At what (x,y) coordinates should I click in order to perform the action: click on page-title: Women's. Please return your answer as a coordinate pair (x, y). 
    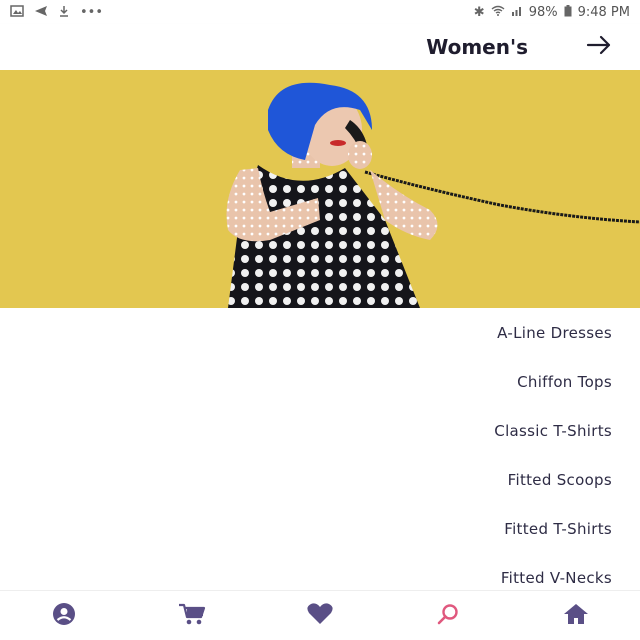
    Looking at the image, I should click on (477, 47).